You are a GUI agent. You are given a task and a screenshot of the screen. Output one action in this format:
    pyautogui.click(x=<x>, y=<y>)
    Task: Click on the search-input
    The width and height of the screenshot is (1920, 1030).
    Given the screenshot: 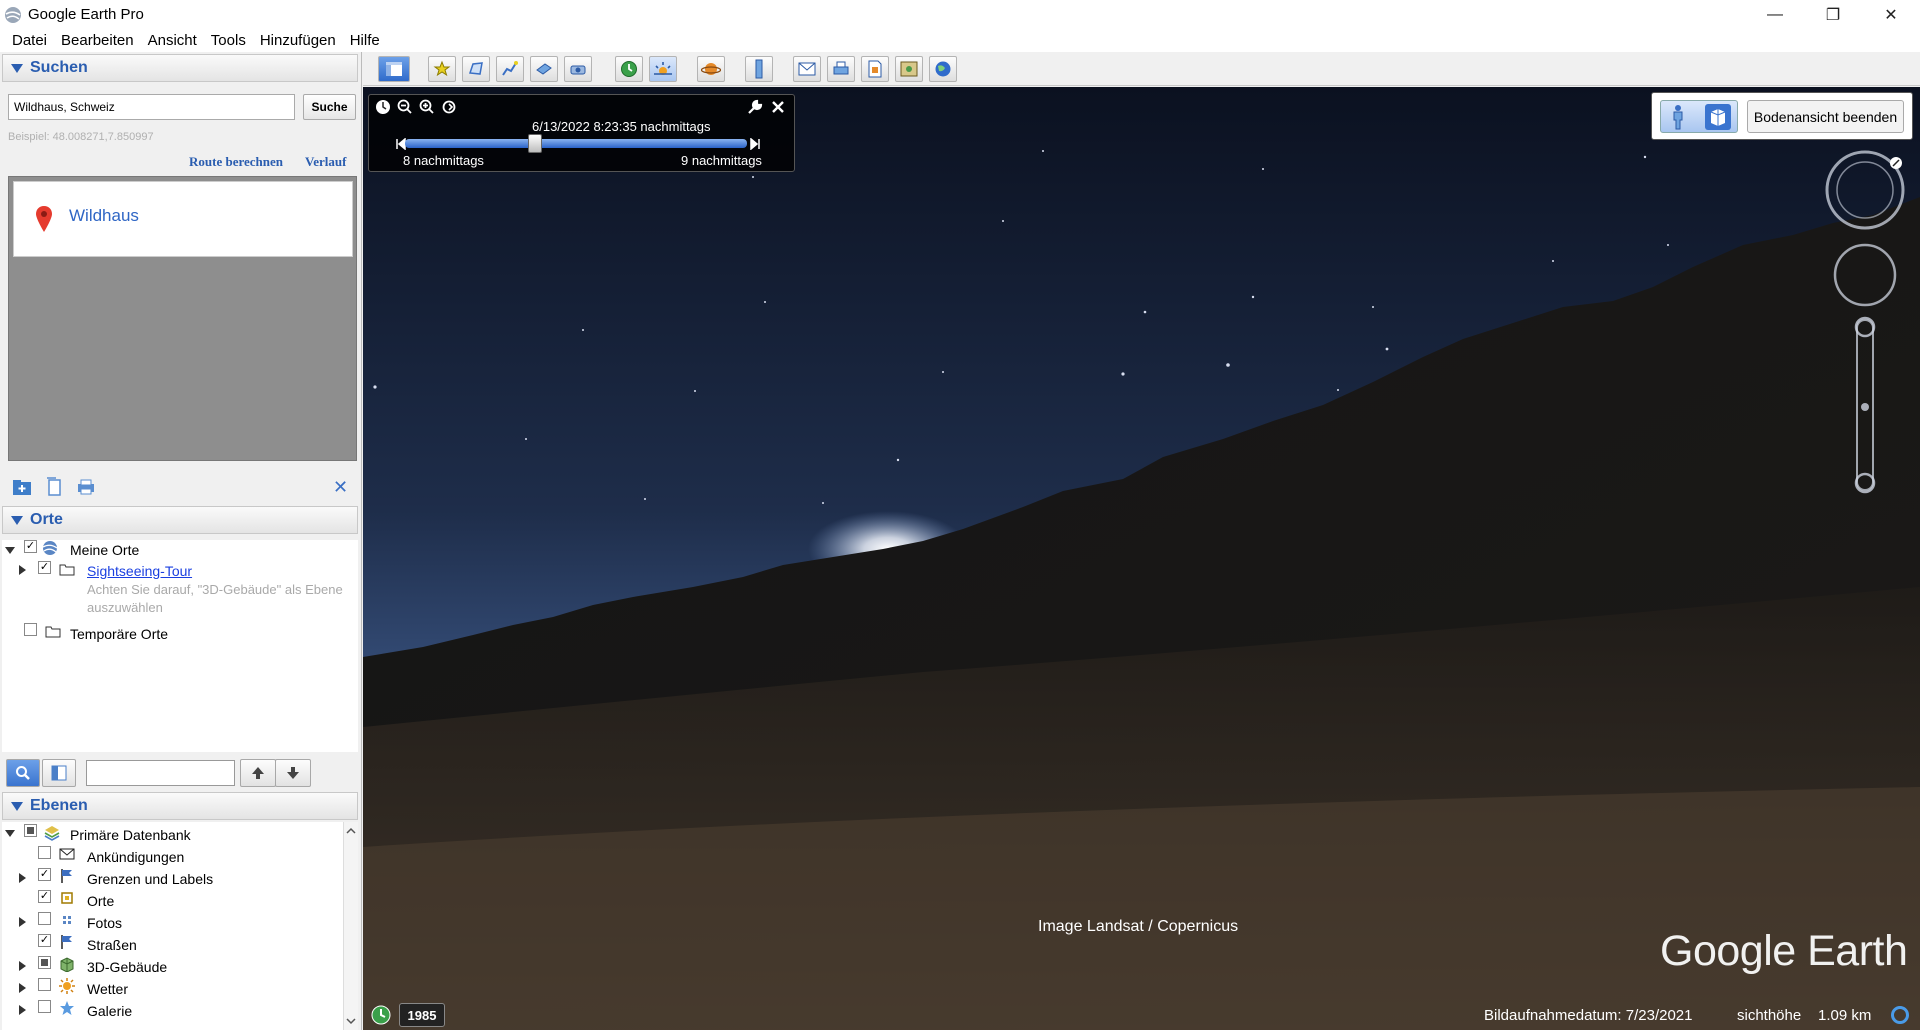 What is the action you would take?
    pyautogui.click(x=151, y=107)
    